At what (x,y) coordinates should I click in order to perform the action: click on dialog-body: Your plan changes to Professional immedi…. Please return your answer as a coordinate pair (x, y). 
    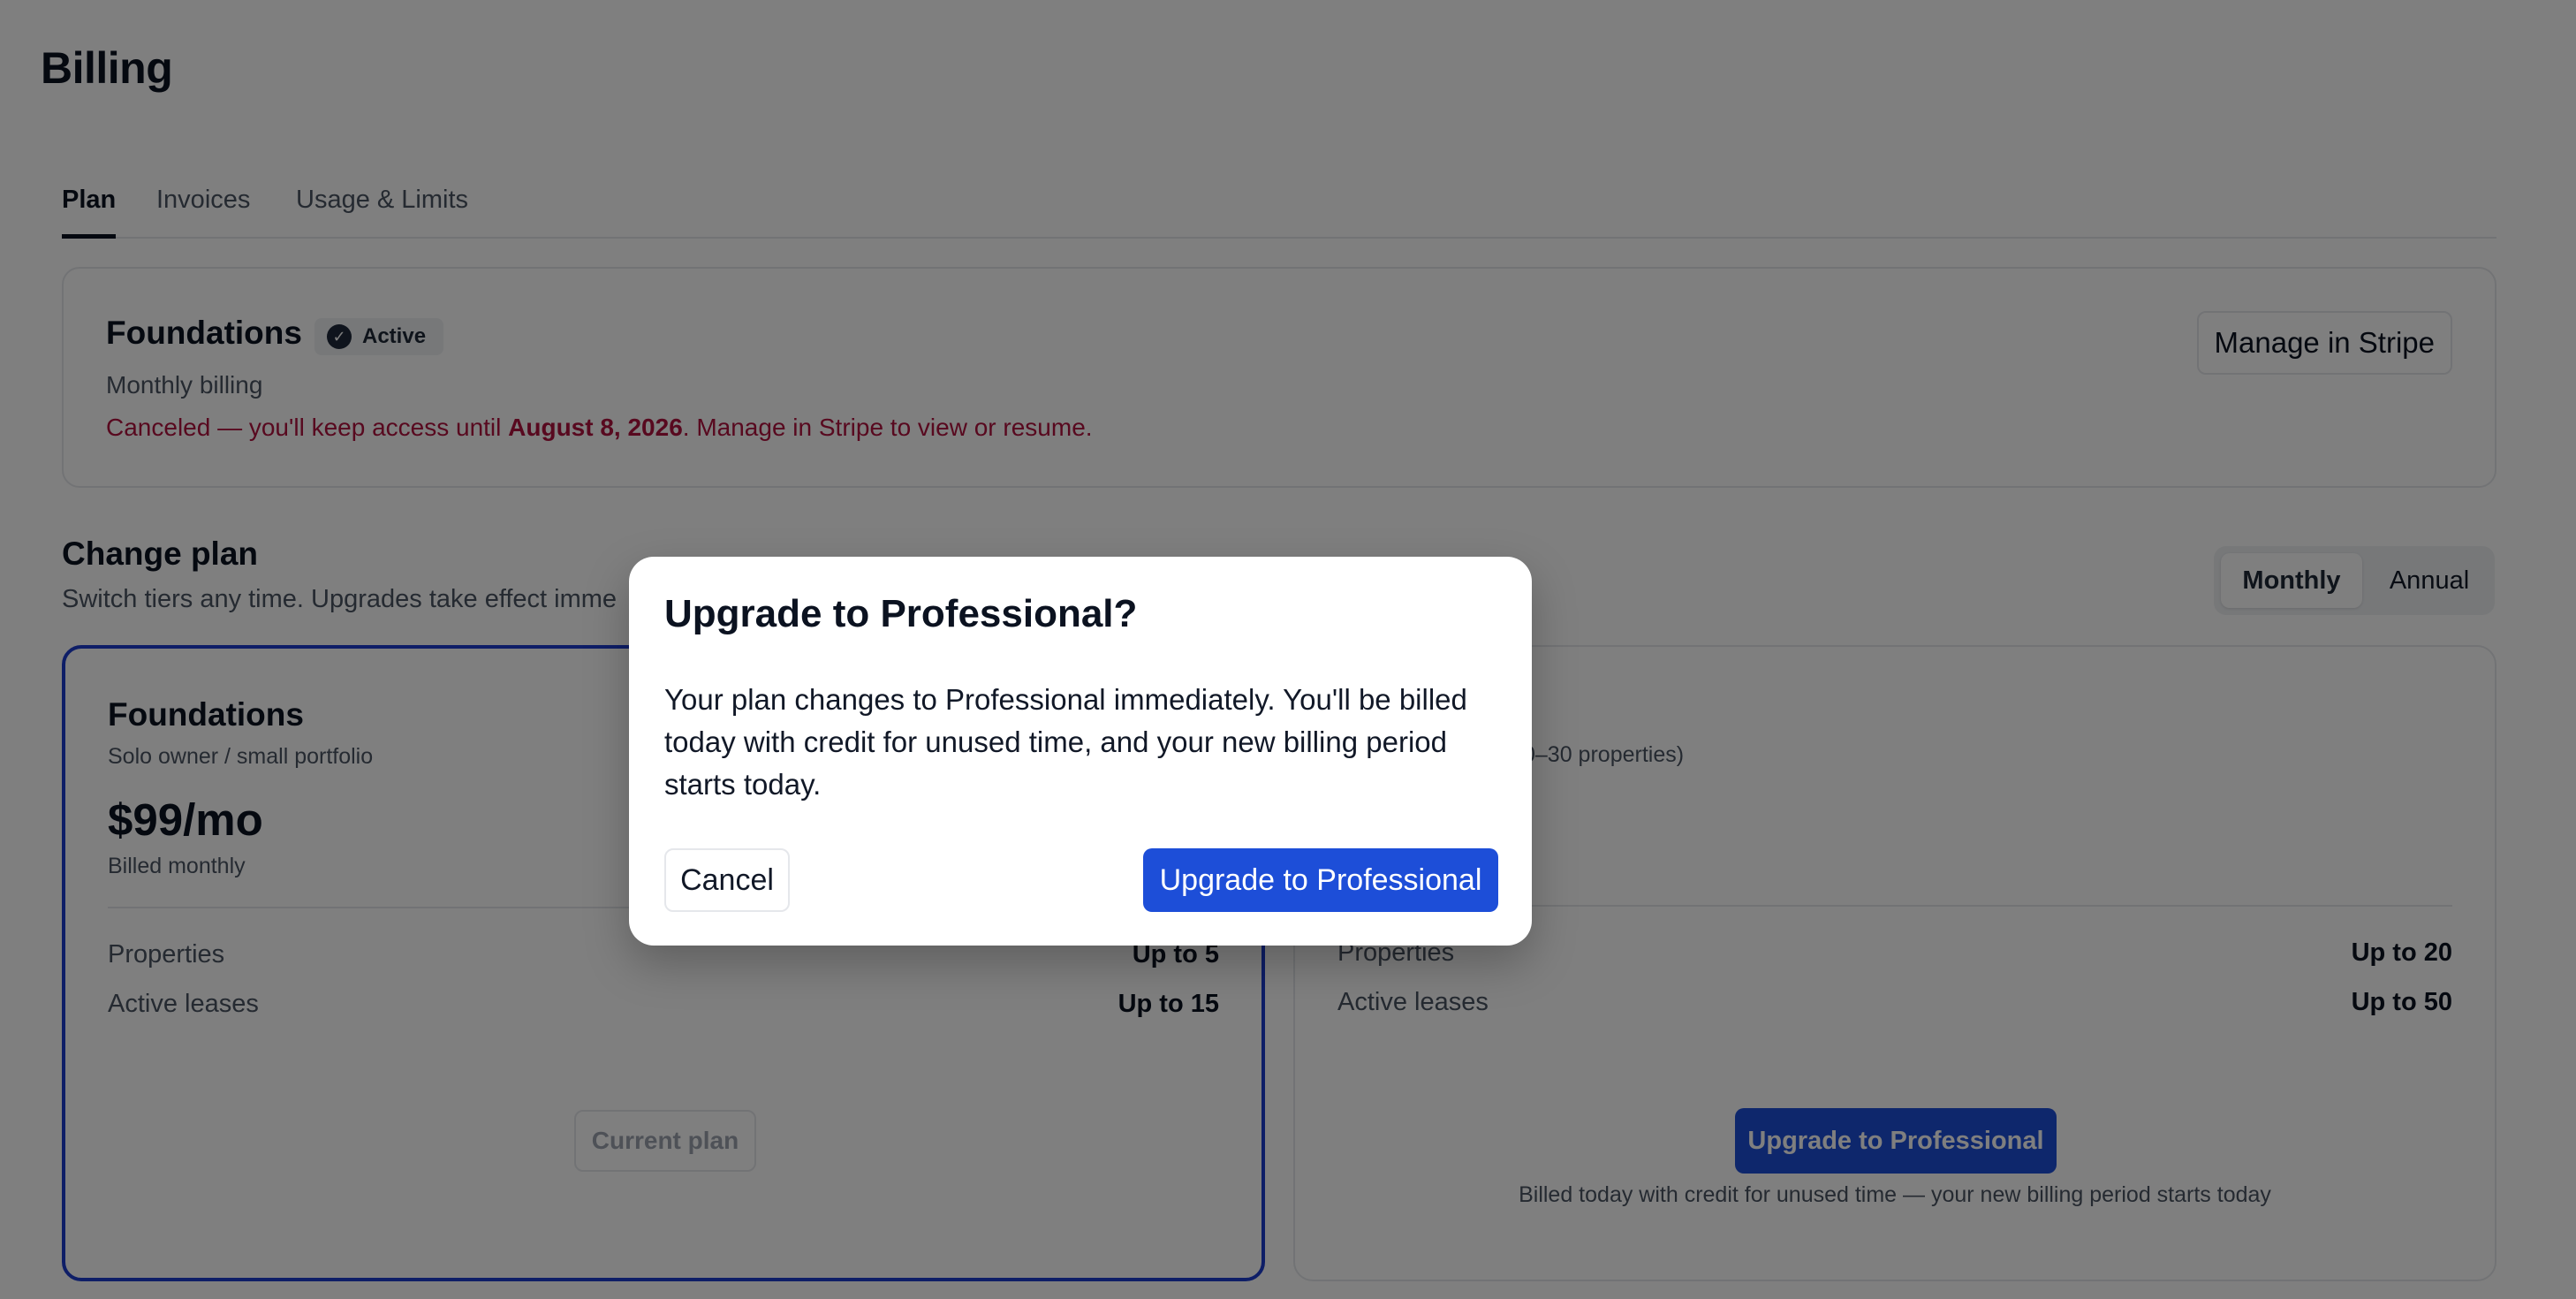
    Looking at the image, I should click on (1065, 742).